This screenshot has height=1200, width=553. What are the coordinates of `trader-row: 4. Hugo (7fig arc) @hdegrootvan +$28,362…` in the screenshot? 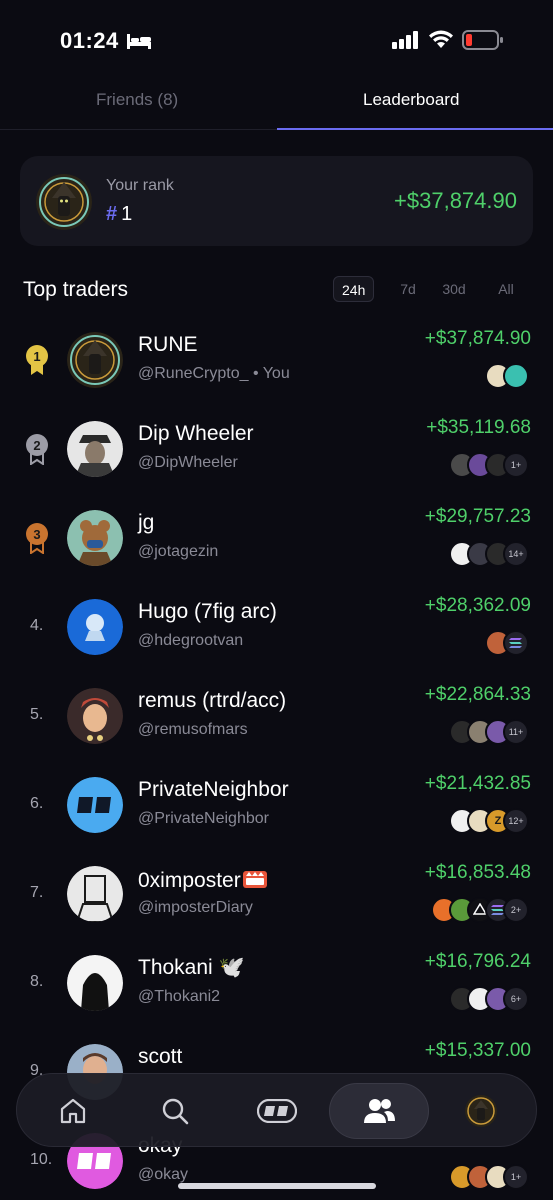 It's located at (276, 631).